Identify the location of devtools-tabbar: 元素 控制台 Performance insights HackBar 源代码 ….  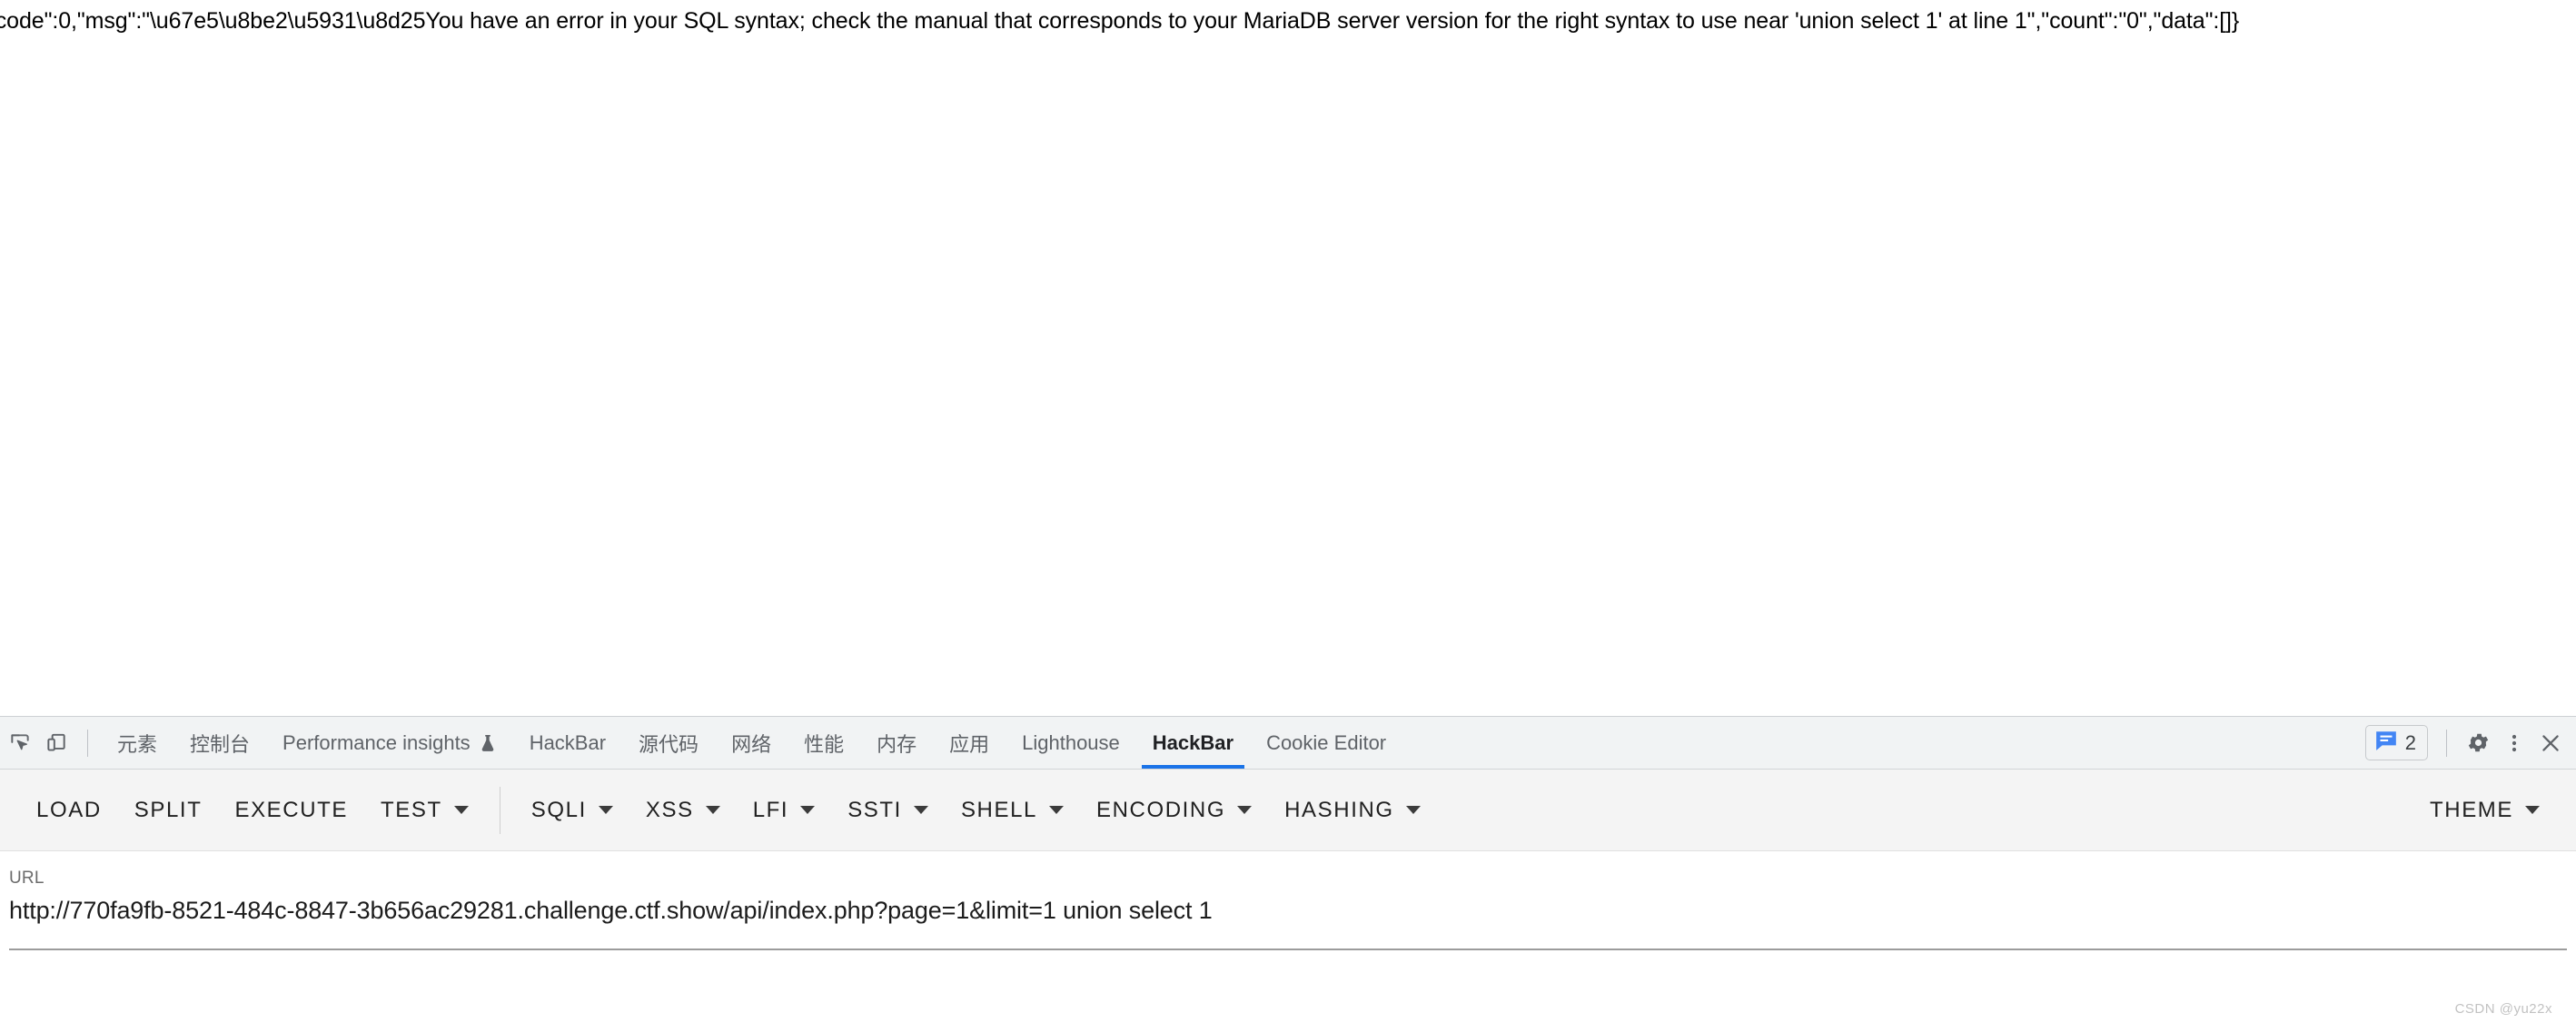
(1288, 743).